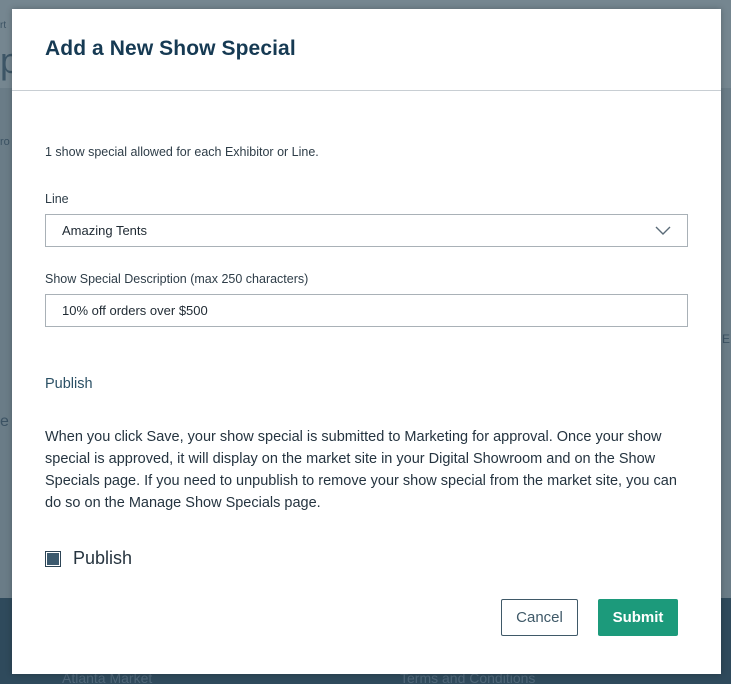 The height and width of the screenshot is (684, 731). Describe the element at coordinates (366, 310) in the screenshot. I see `description-input` at that location.